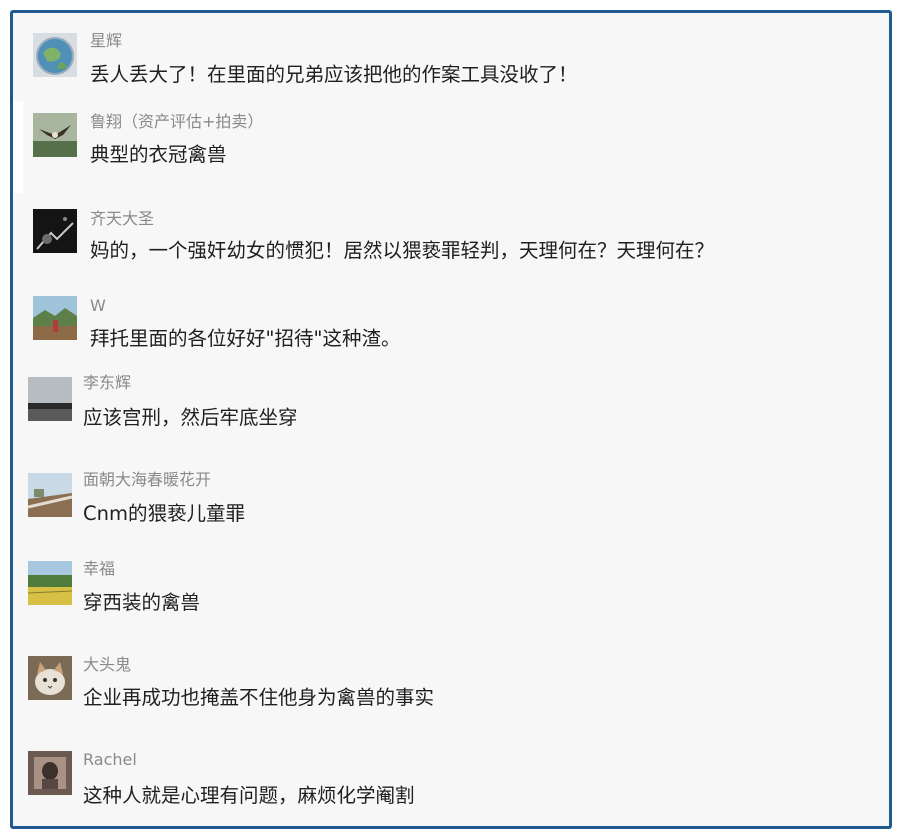 Image resolution: width=900 pixels, height=838 pixels. I want to click on comment-author: 面朝大海春暖花开, so click(147, 480).